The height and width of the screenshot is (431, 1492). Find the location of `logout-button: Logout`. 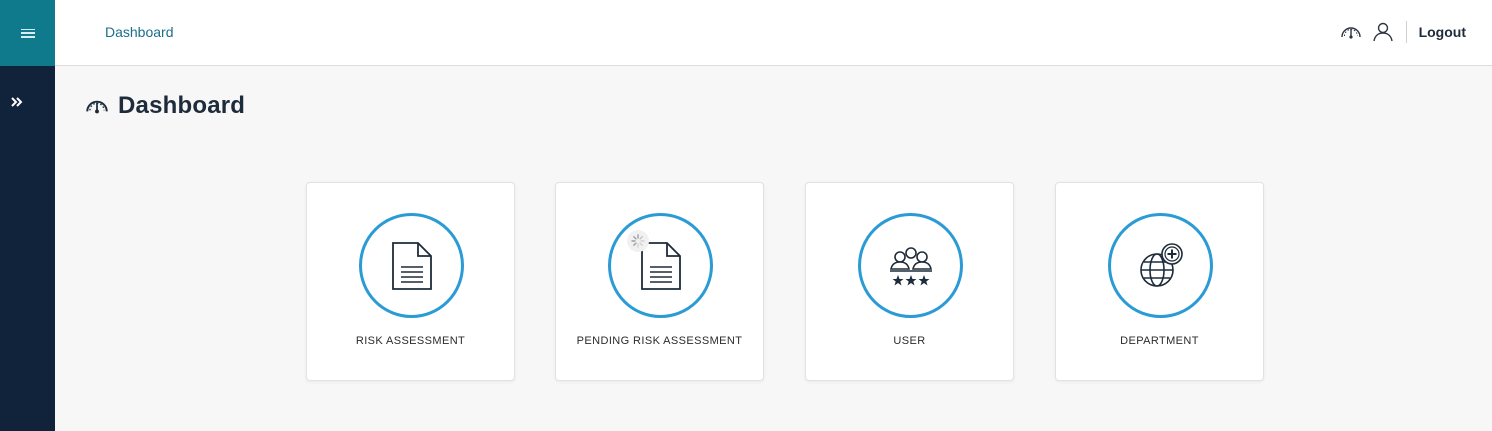

logout-button: Logout is located at coordinates (1442, 32).